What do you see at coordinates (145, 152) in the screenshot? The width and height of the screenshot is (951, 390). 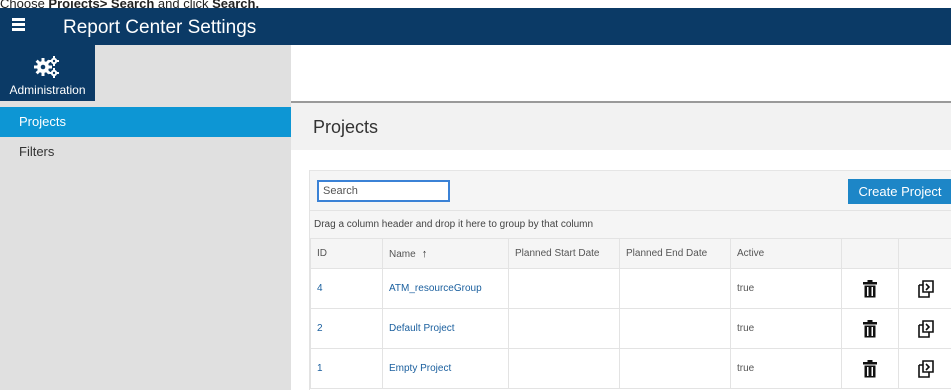 I see `sidebar-item-filters: Filters` at bounding box center [145, 152].